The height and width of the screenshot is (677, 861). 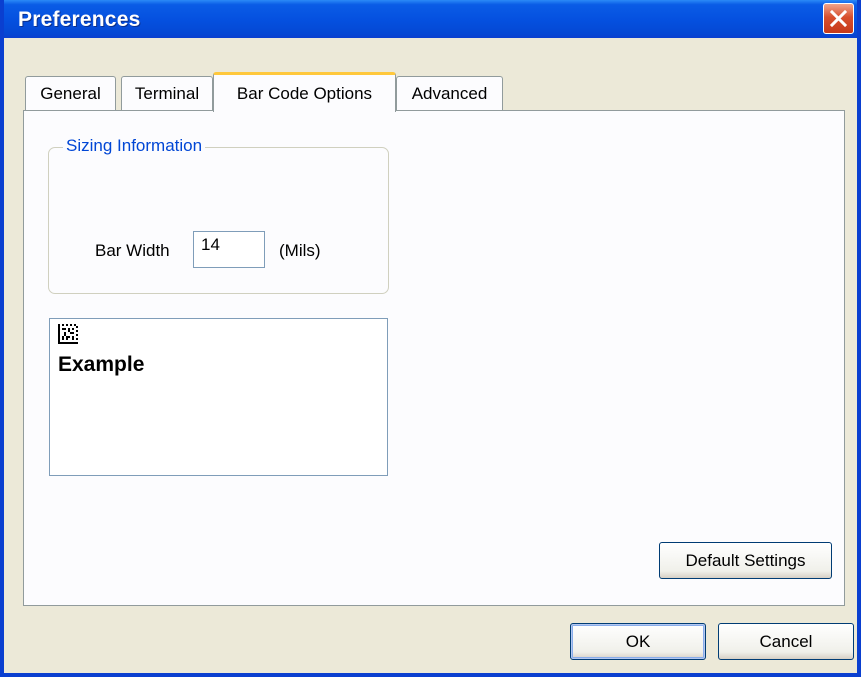 I want to click on ok-button: OK, so click(x=638, y=641).